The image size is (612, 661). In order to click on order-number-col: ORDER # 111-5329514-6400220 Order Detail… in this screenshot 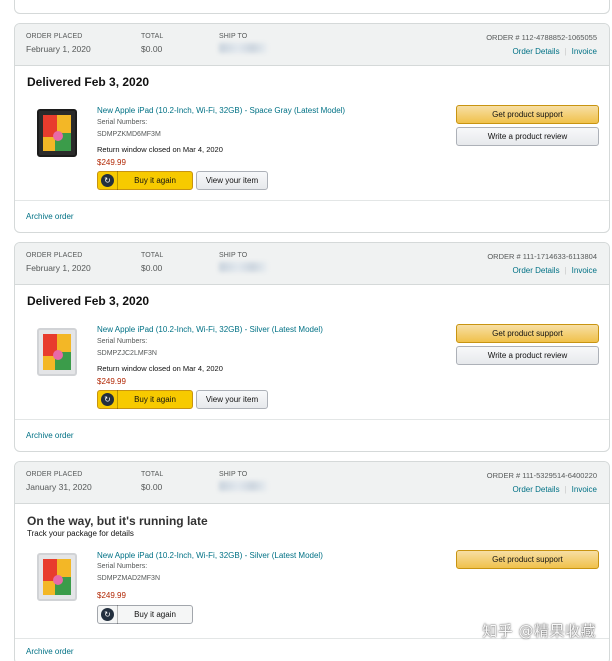, I will do `click(542, 482)`.